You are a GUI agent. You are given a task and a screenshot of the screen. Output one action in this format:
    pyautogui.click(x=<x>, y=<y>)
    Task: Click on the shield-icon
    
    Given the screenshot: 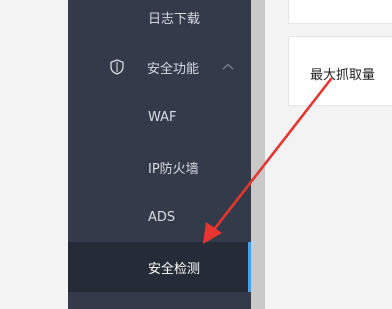 What is the action you would take?
    pyautogui.click(x=117, y=67)
    